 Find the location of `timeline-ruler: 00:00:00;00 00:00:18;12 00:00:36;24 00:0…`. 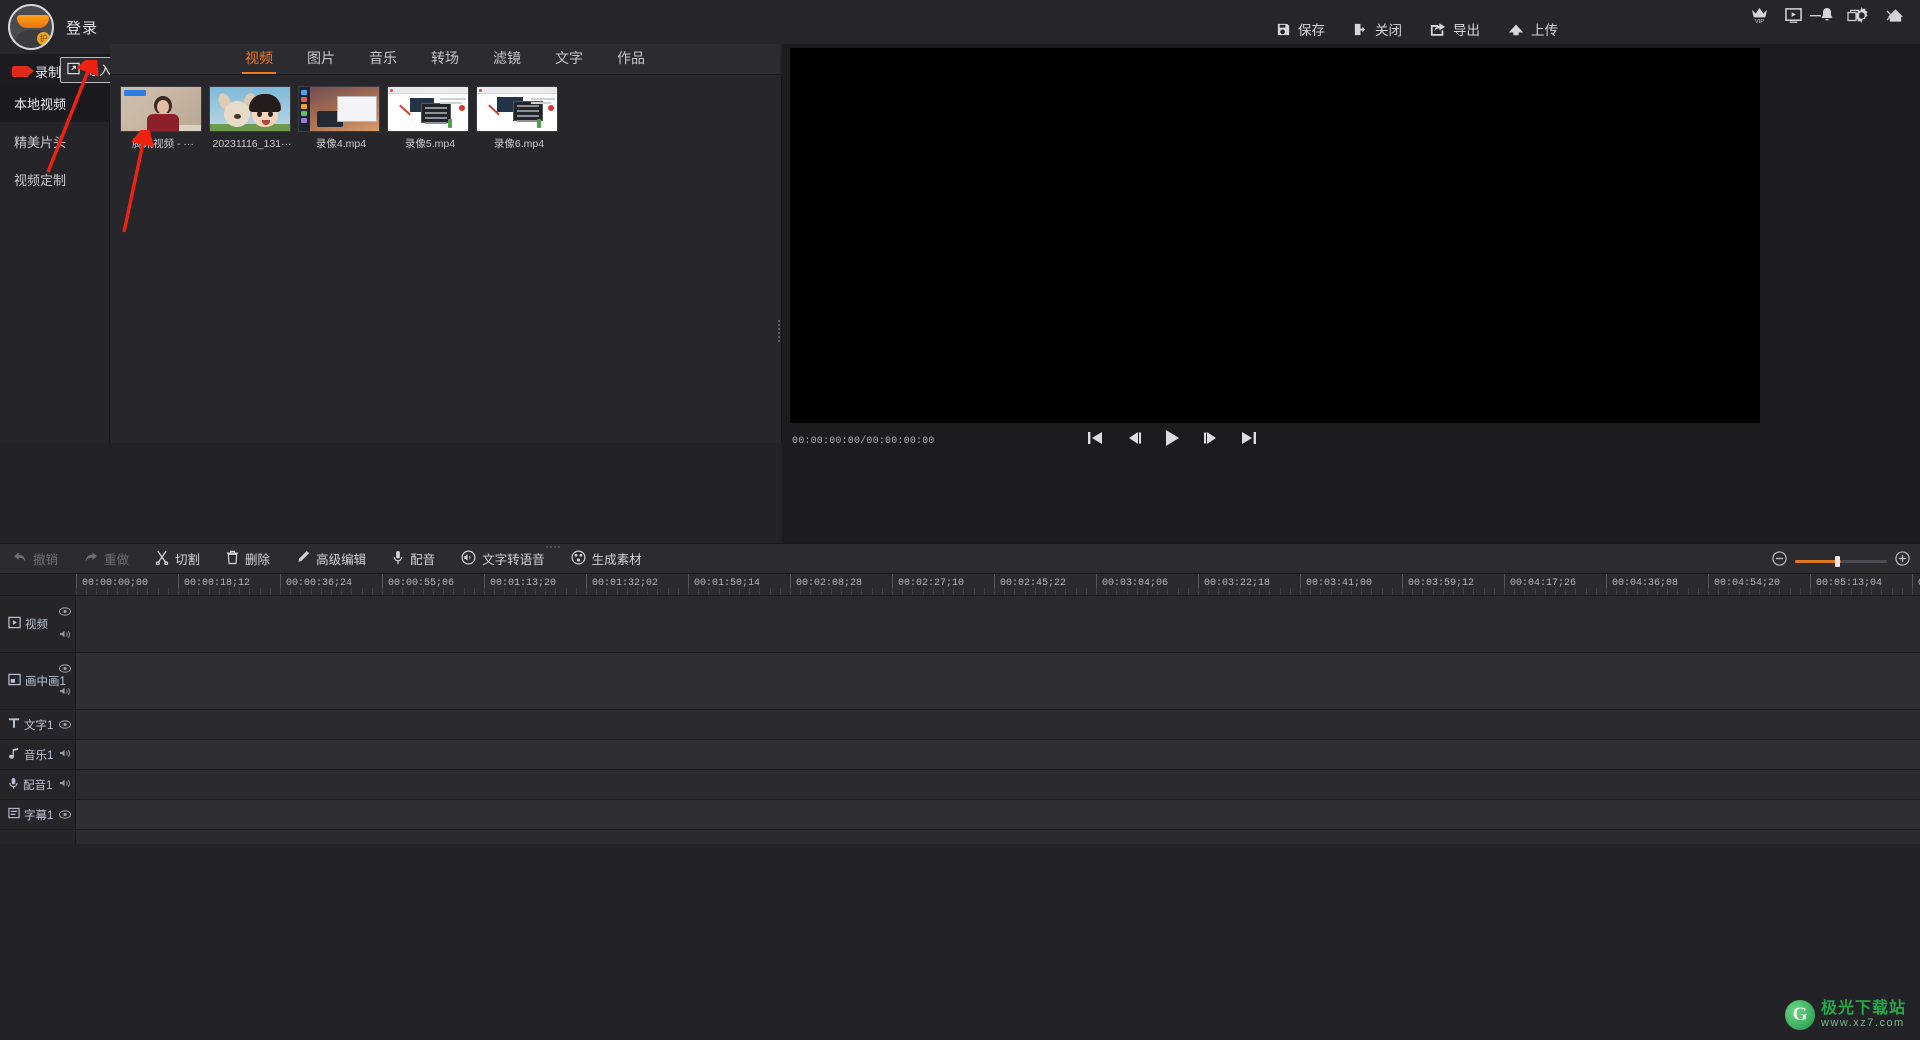

timeline-ruler: 00:00:00;00 00:00:18;12 00:00:36;24 00:0… is located at coordinates (960, 585).